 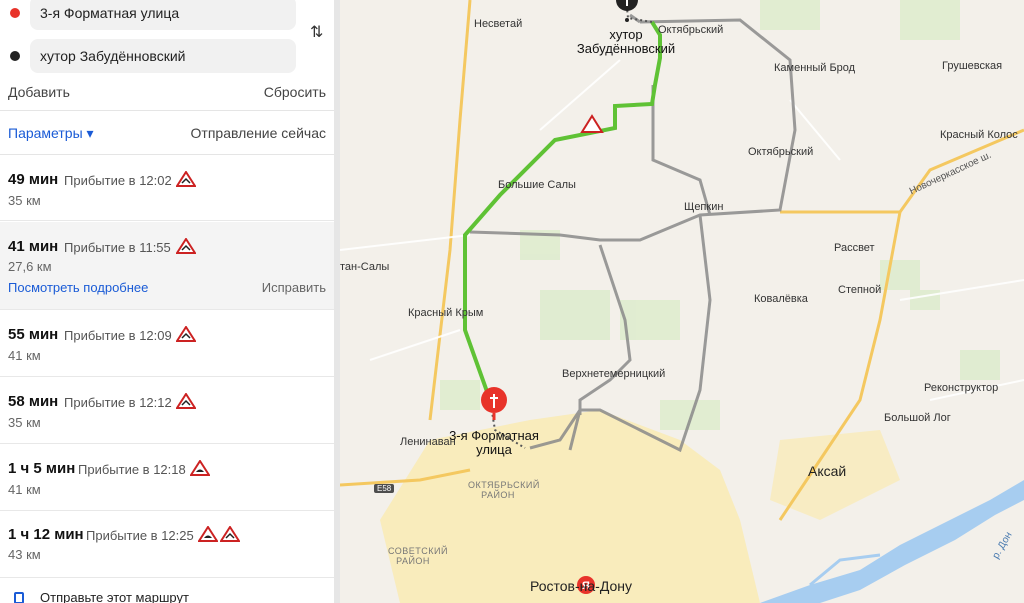 What do you see at coordinates (167, 411) in the screenshot?
I see `route-option: 58 мин Прибытие в 12:12 35 км` at bounding box center [167, 411].